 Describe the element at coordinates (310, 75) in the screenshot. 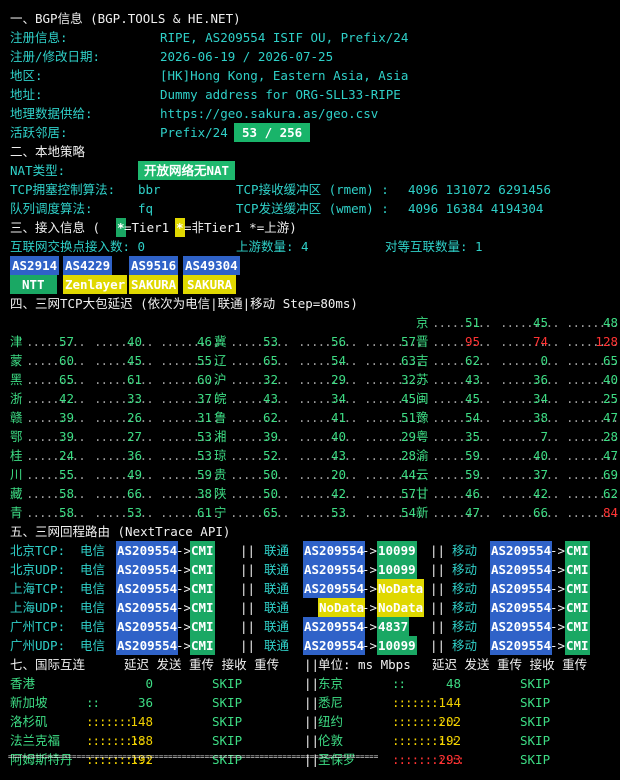

I see `bgp-row: 地区: [HK]Hong Kong, Eastern Asia, Asia` at that location.